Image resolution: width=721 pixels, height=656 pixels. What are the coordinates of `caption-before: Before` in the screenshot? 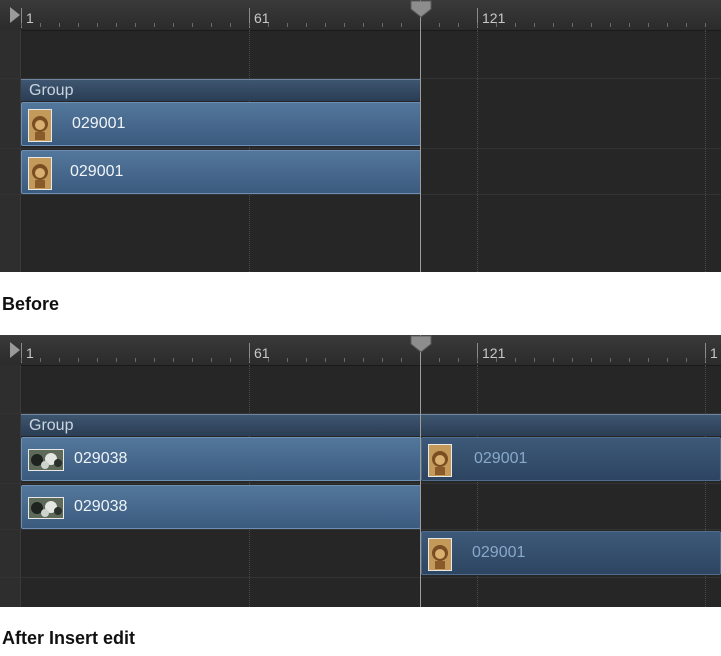 It's located at (31, 304).